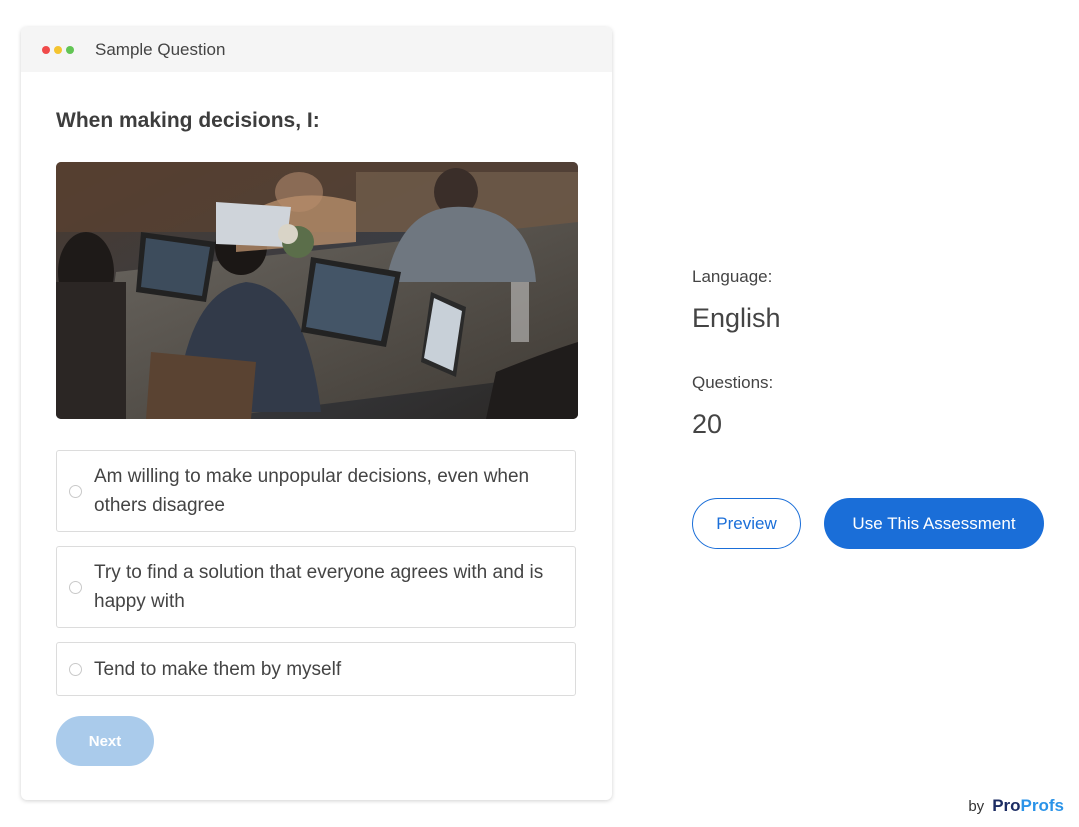 Image resolution: width=1079 pixels, height=827 pixels. I want to click on yellow-dot-icon, so click(58, 49).